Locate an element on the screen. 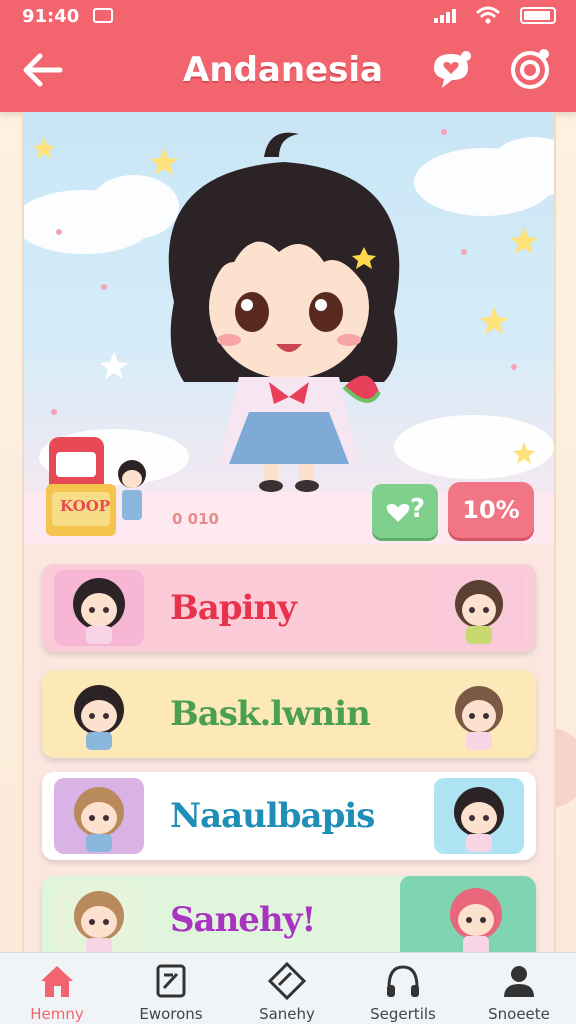 Image resolution: width=576 pixels, height=1024 pixels. page-title: Andanesia is located at coordinates (283, 70).